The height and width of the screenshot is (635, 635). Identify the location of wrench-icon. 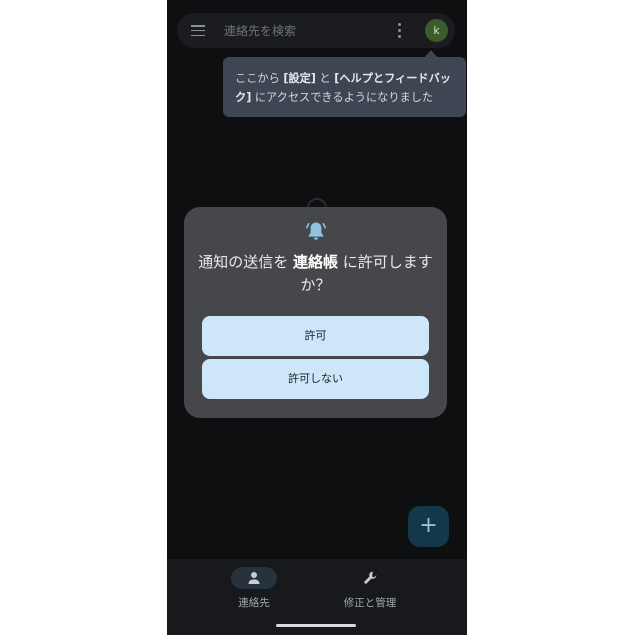
(370, 578).